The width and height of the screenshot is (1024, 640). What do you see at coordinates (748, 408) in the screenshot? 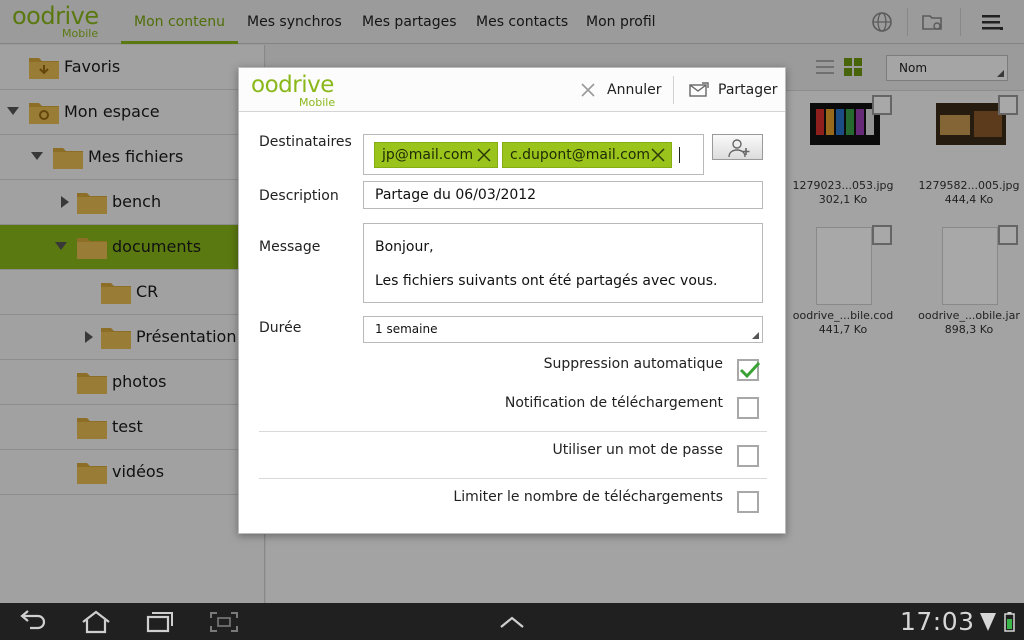
I see `download-notification-checkbox` at bounding box center [748, 408].